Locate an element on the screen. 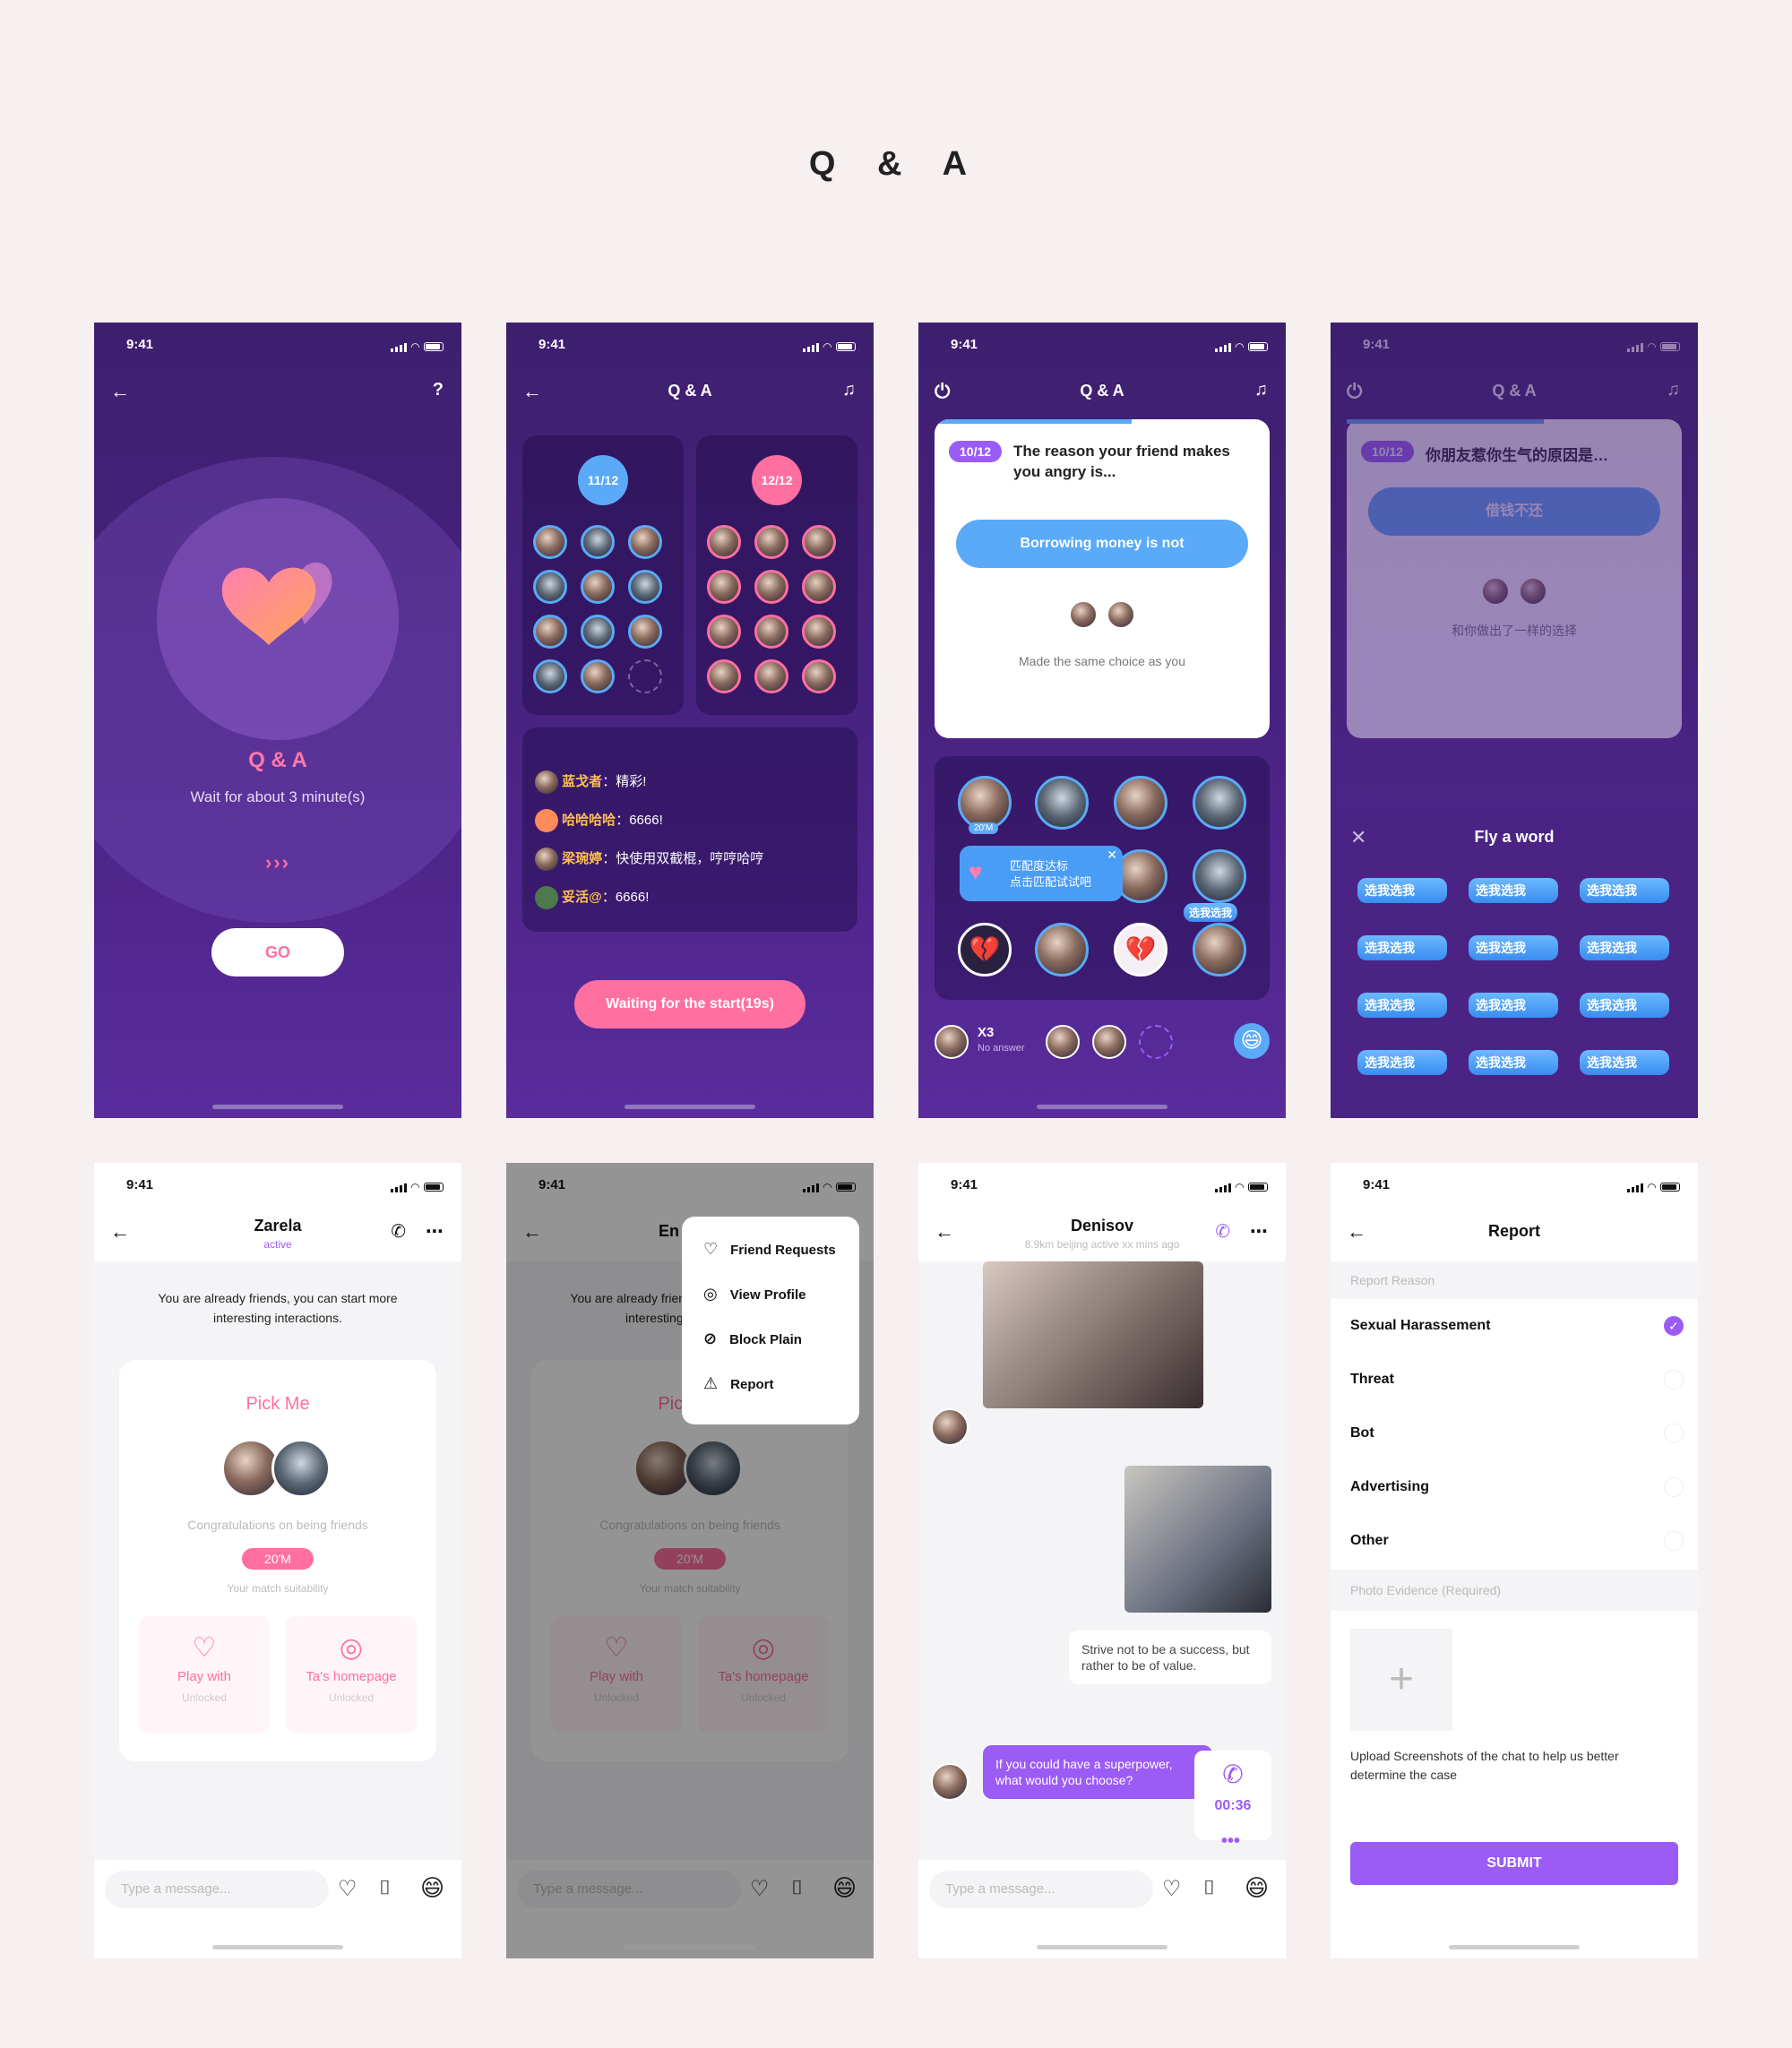  homepage-button: ◎ Ta's homepage Unlocked is located at coordinates (352, 1674).